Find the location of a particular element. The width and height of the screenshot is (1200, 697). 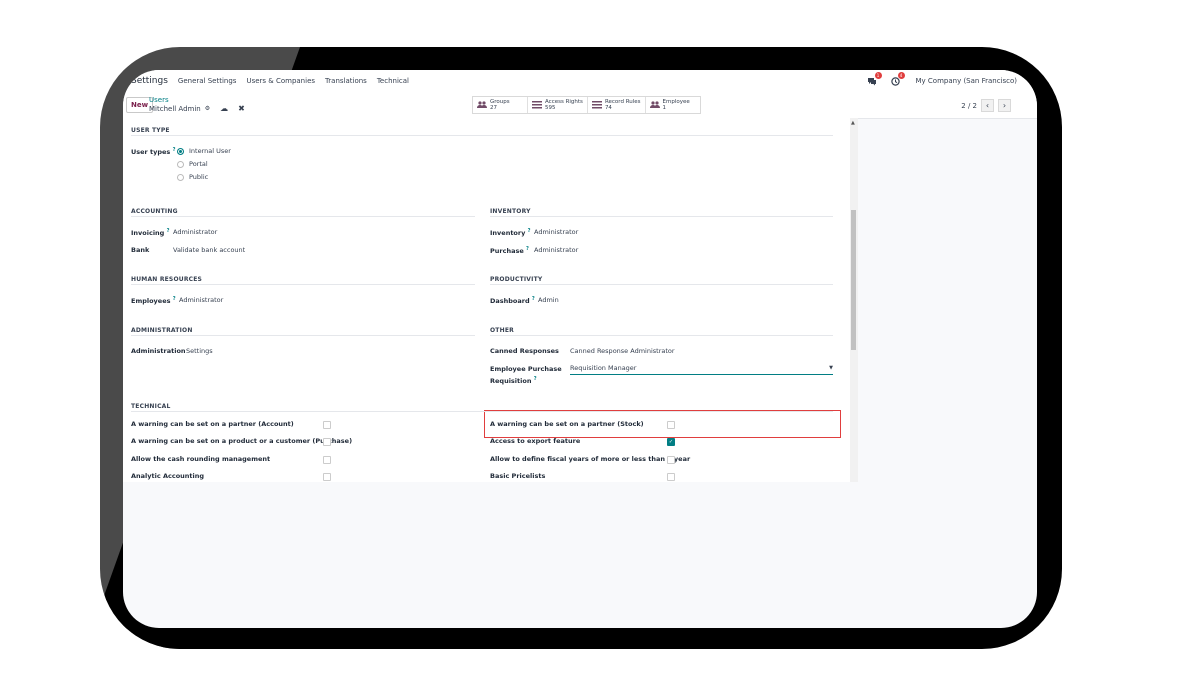

checkbox-export-feature: ✓ is located at coordinates (671, 442).